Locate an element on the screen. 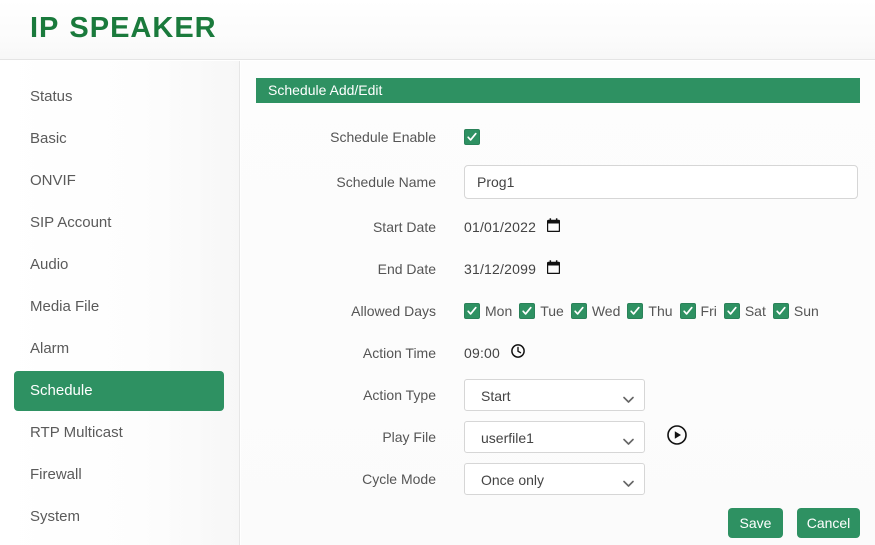 This screenshot has width=875, height=545. sidebar-item-rtp-multicast: RTP Multicast is located at coordinates (119, 433).